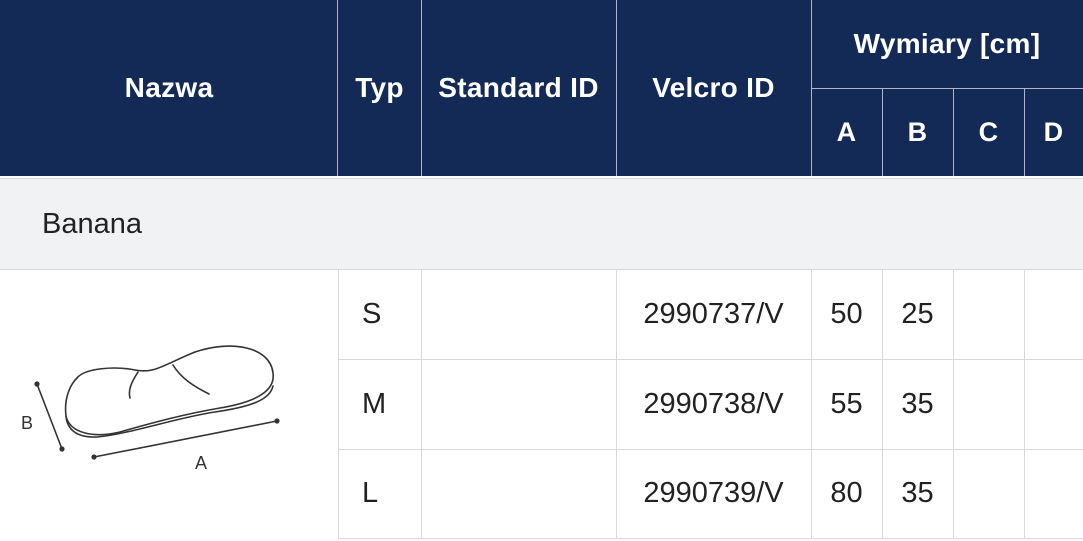 Image resolution: width=1083 pixels, height=541 pixels. What do you see at coordinates (150, 409) in the screenshot?
I see `banana-pillow-illustration: B A` at bounding box center [150, 409].